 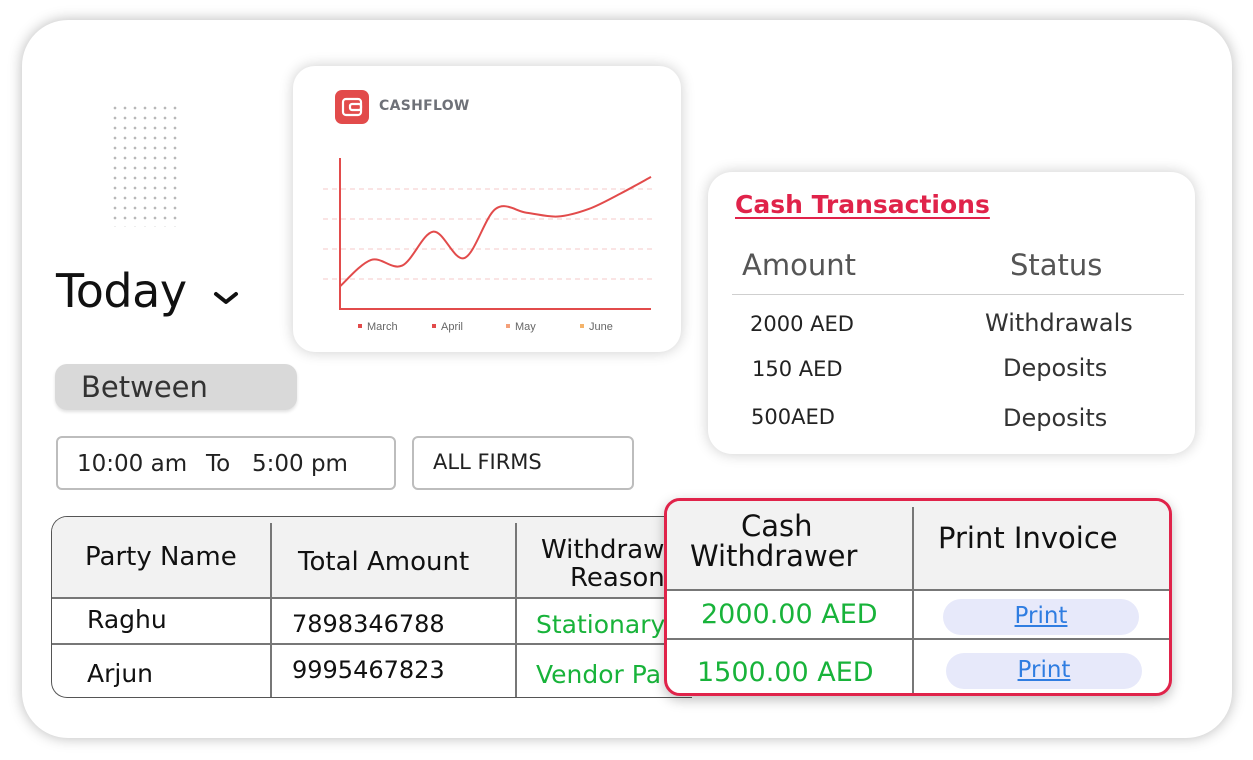 What do you see at coordinates (603, 550) in the screenshot?
I see `withdraw-header: Withdraw` at bounding box center [603, 550].